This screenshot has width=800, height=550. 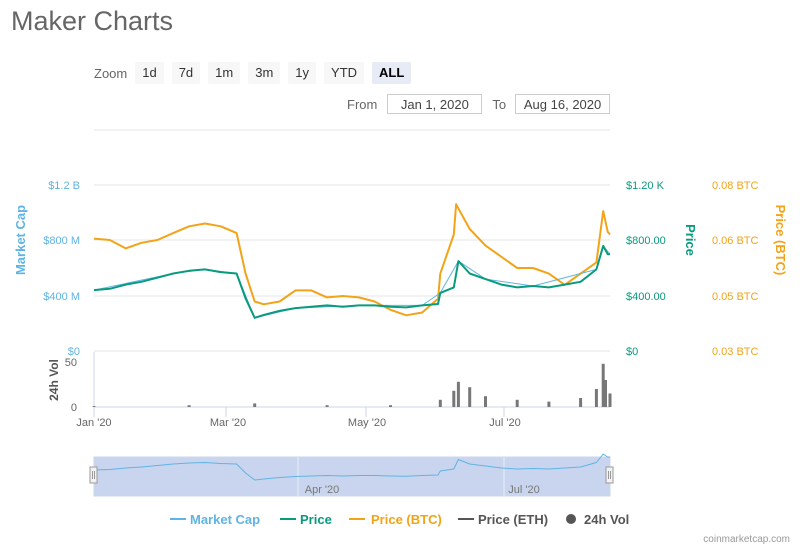 I want to click on price-btc-tick: 0.05 BTC, so click(x=735, y=297).